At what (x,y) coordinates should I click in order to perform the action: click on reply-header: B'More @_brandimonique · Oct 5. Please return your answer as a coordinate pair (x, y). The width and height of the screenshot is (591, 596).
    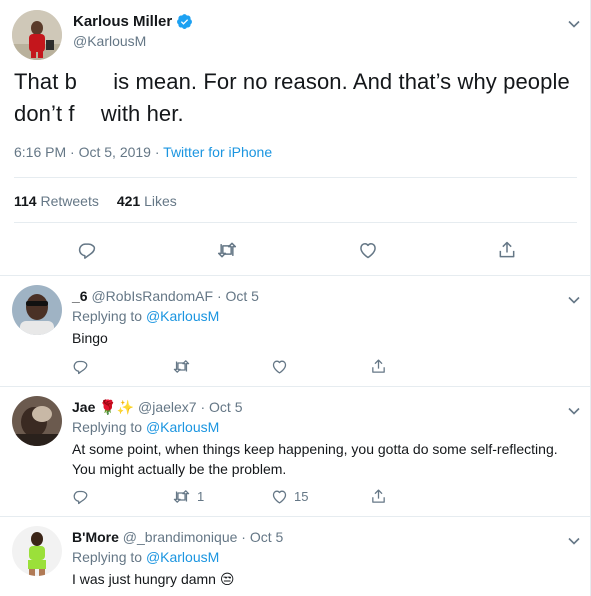
    Looking at the image, I should click on (178, 537).